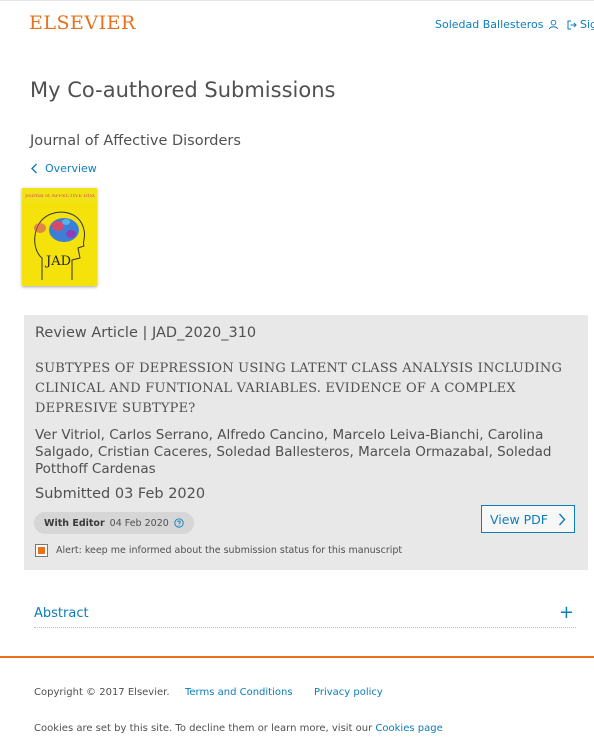 The width and height of the screenshot is (594, 750). Describe the element at coordinates (348, 692) in the screenshot. I see `privacy-link: Privacy policy` at that location.